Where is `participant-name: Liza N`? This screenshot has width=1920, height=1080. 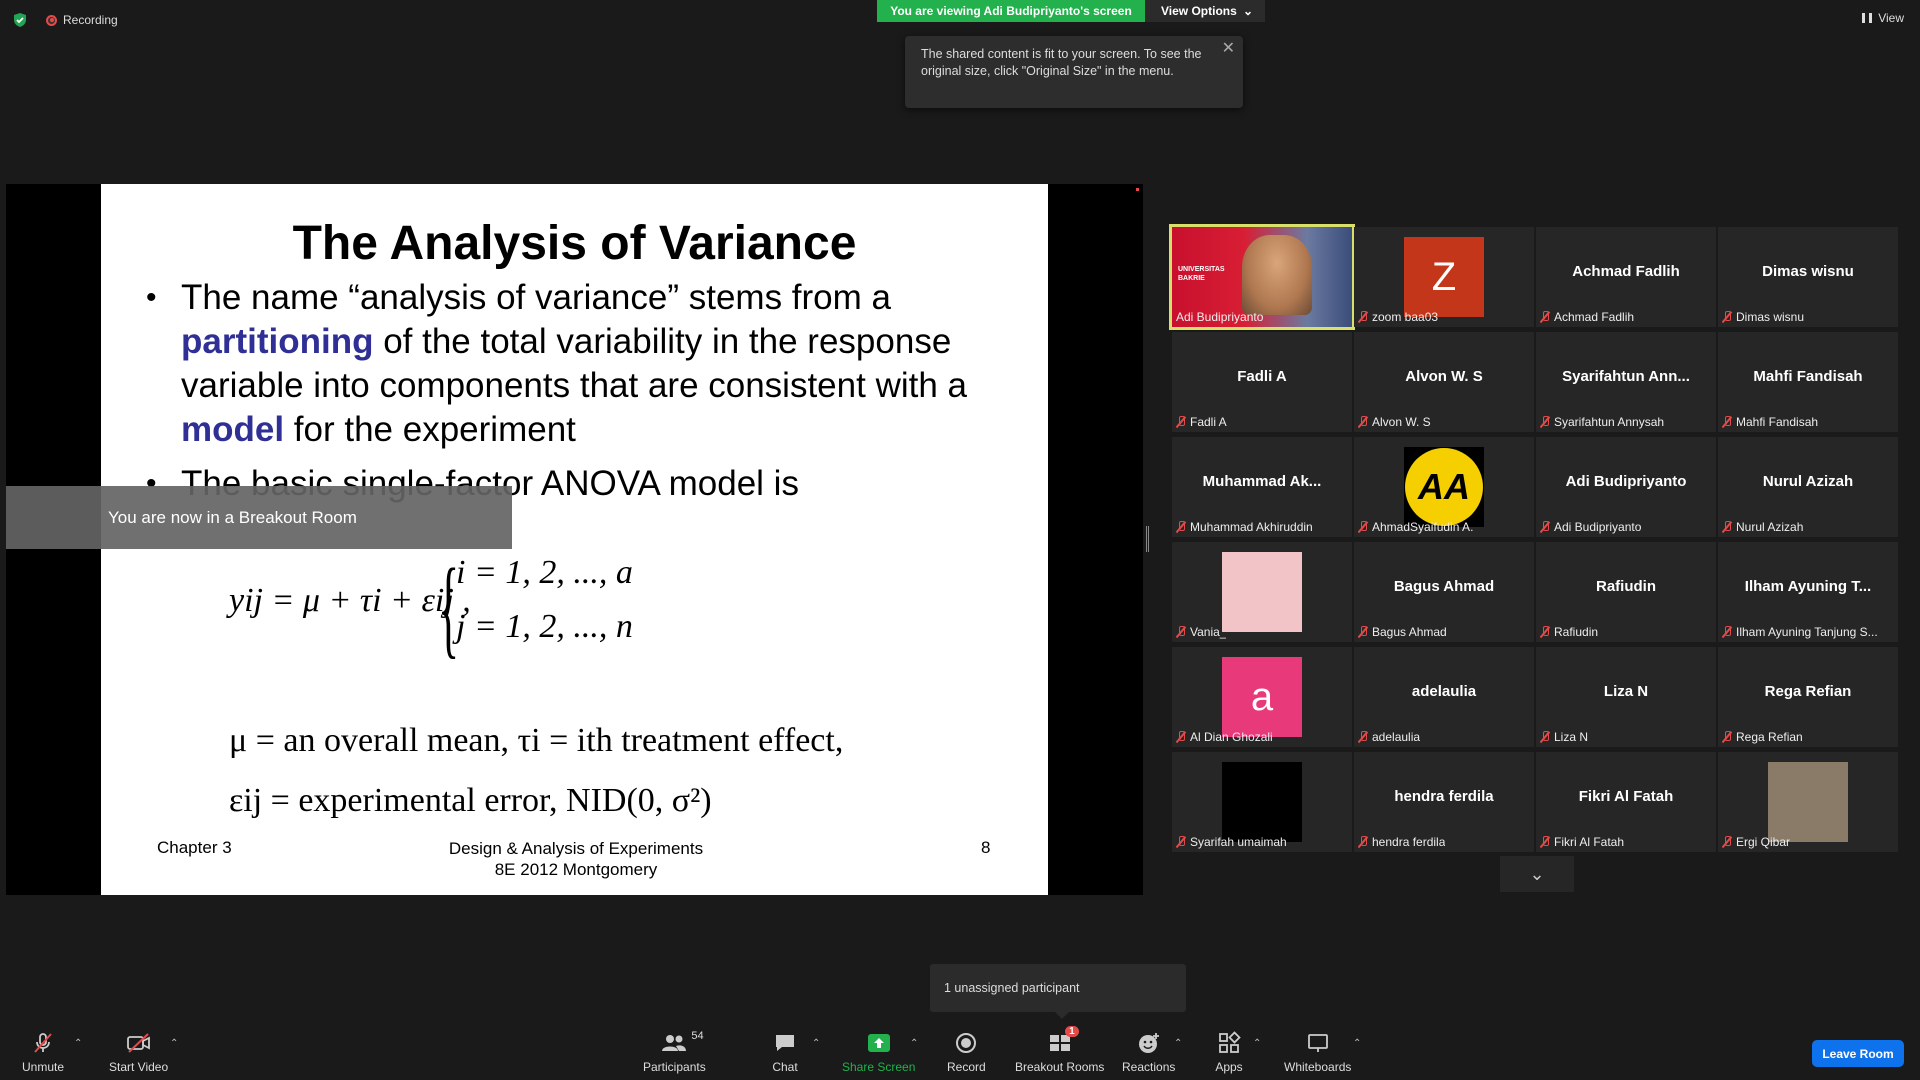
participant-name: Liza N is located at coordinates (1571, 737).